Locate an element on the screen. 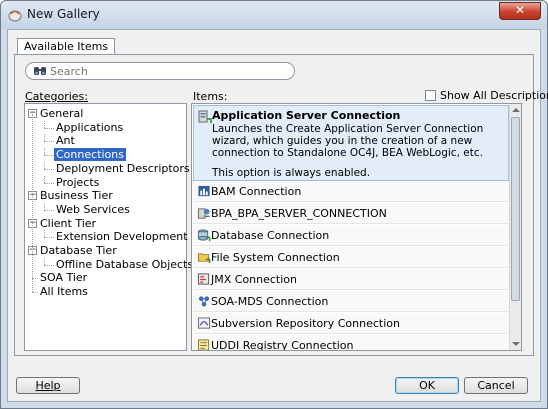 The width and height of the screenshot is (548, 409). uddi-icon is located at coordinates (203, 344).